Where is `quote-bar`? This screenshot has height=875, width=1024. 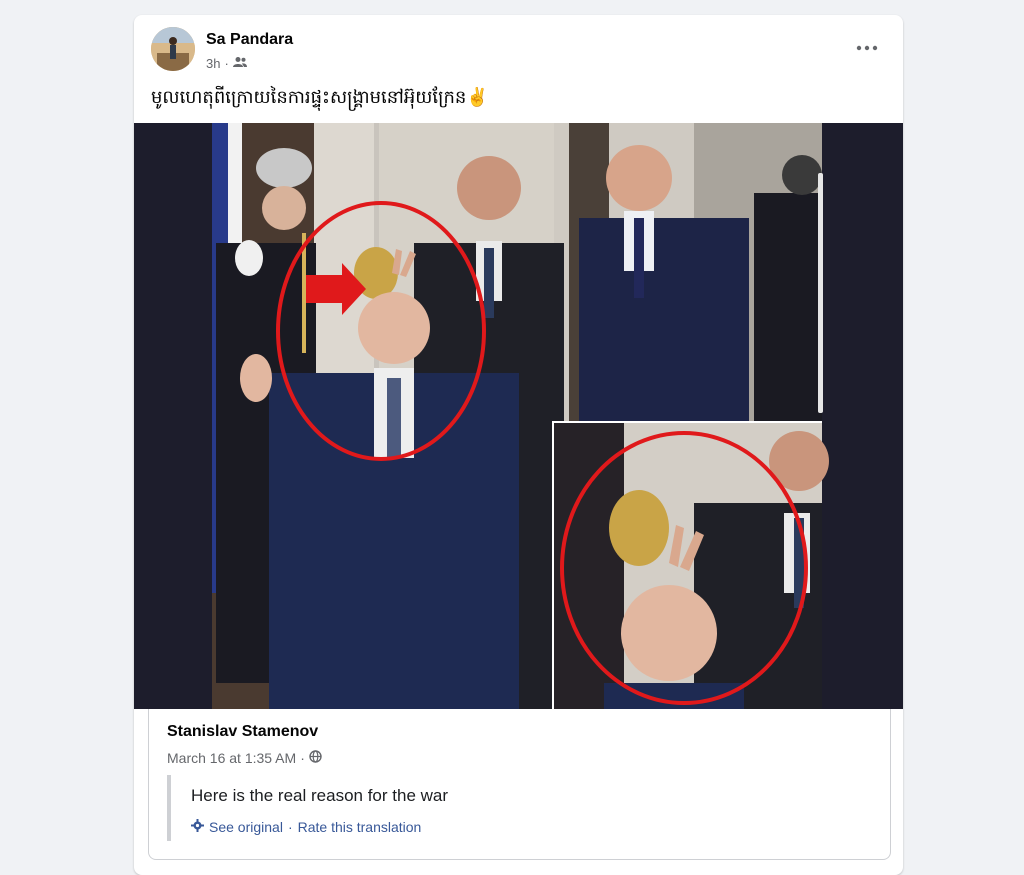
quote-bar is located at coordinates (169, 808).